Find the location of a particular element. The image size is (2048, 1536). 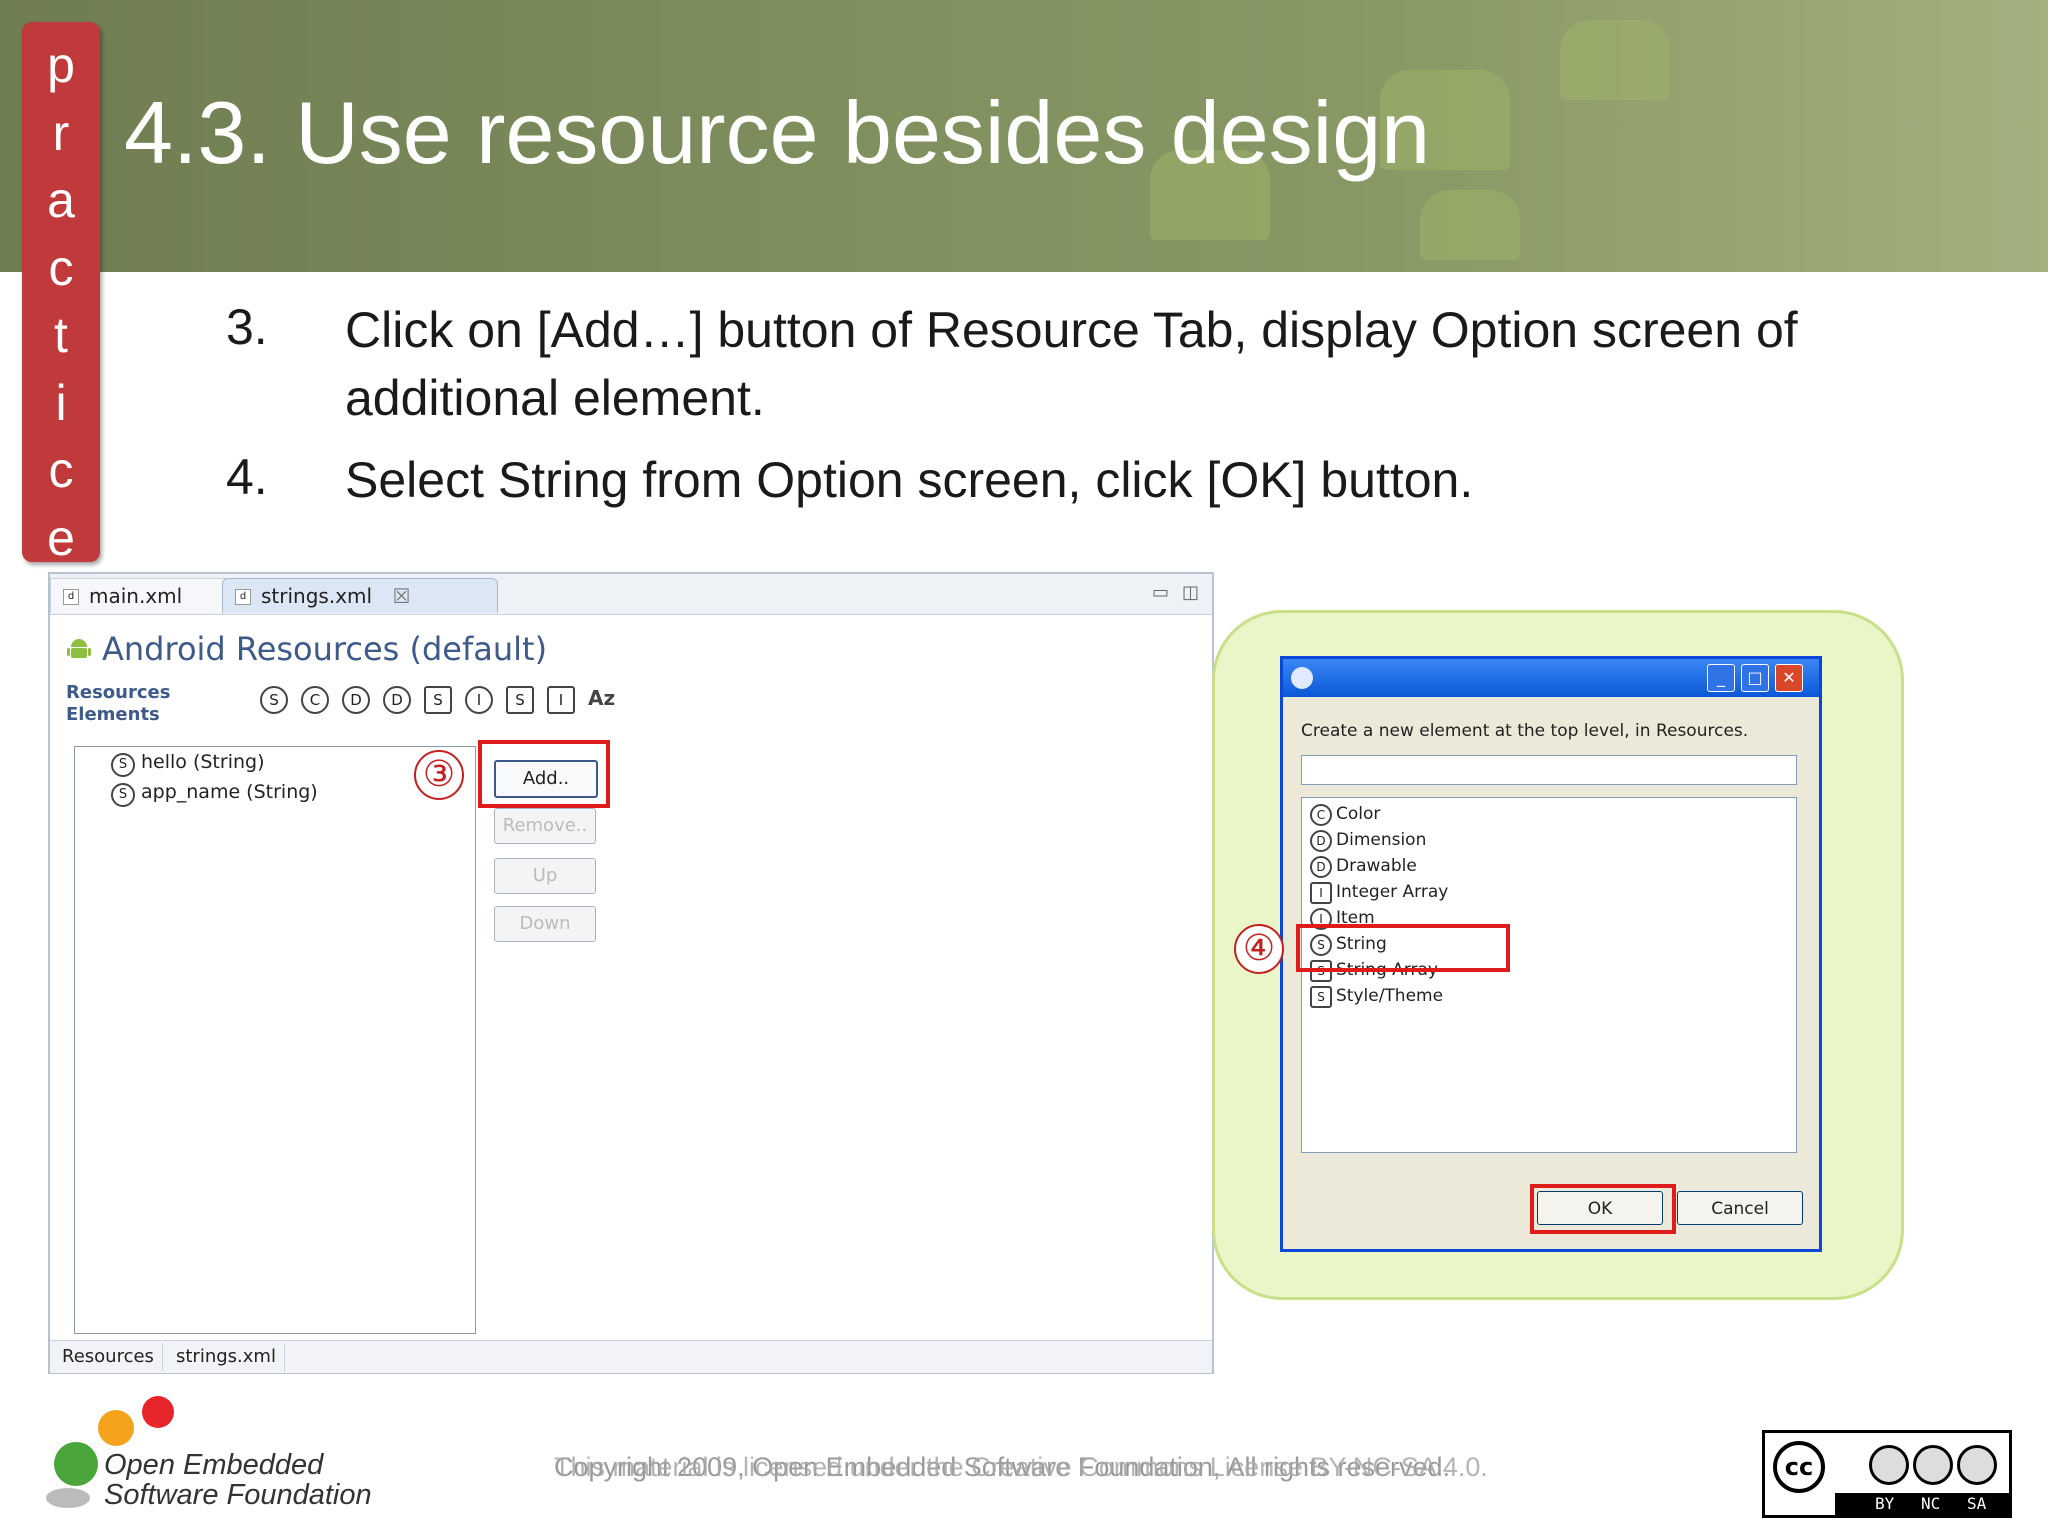

tab-main-xml: d main.xml is located at coordinates (150, 595).